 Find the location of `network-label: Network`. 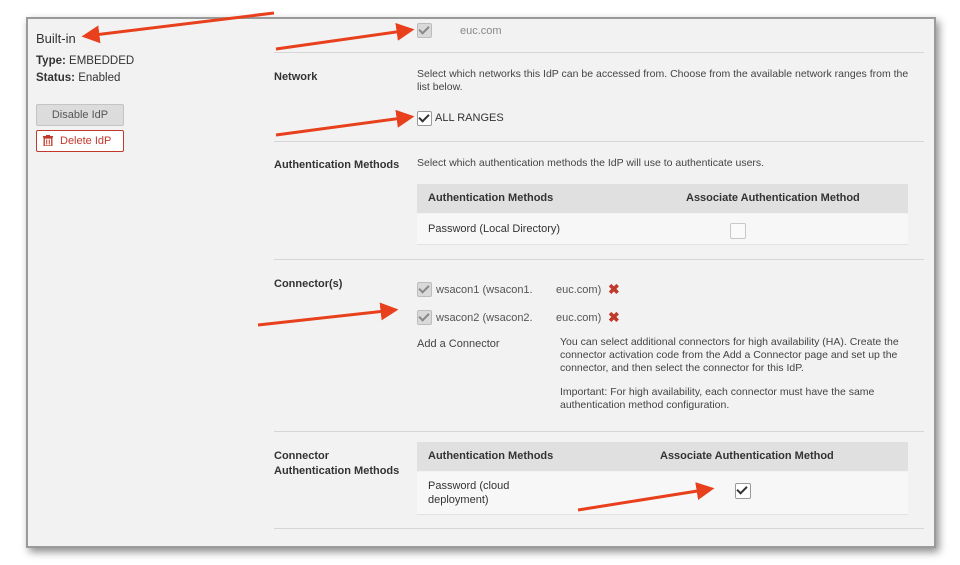

network-label: Network is located at coordinates (296, 77).